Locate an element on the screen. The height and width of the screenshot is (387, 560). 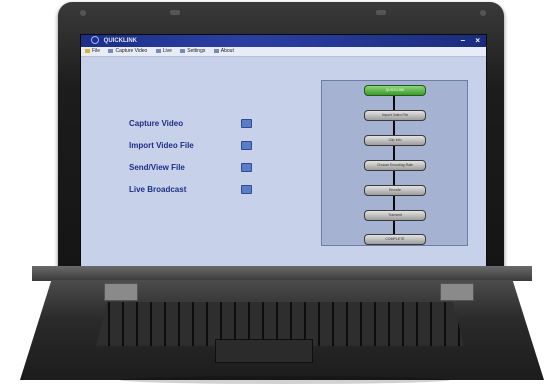
action-live-broadcast: Live Broadcast is located at coordinates (190, 196).